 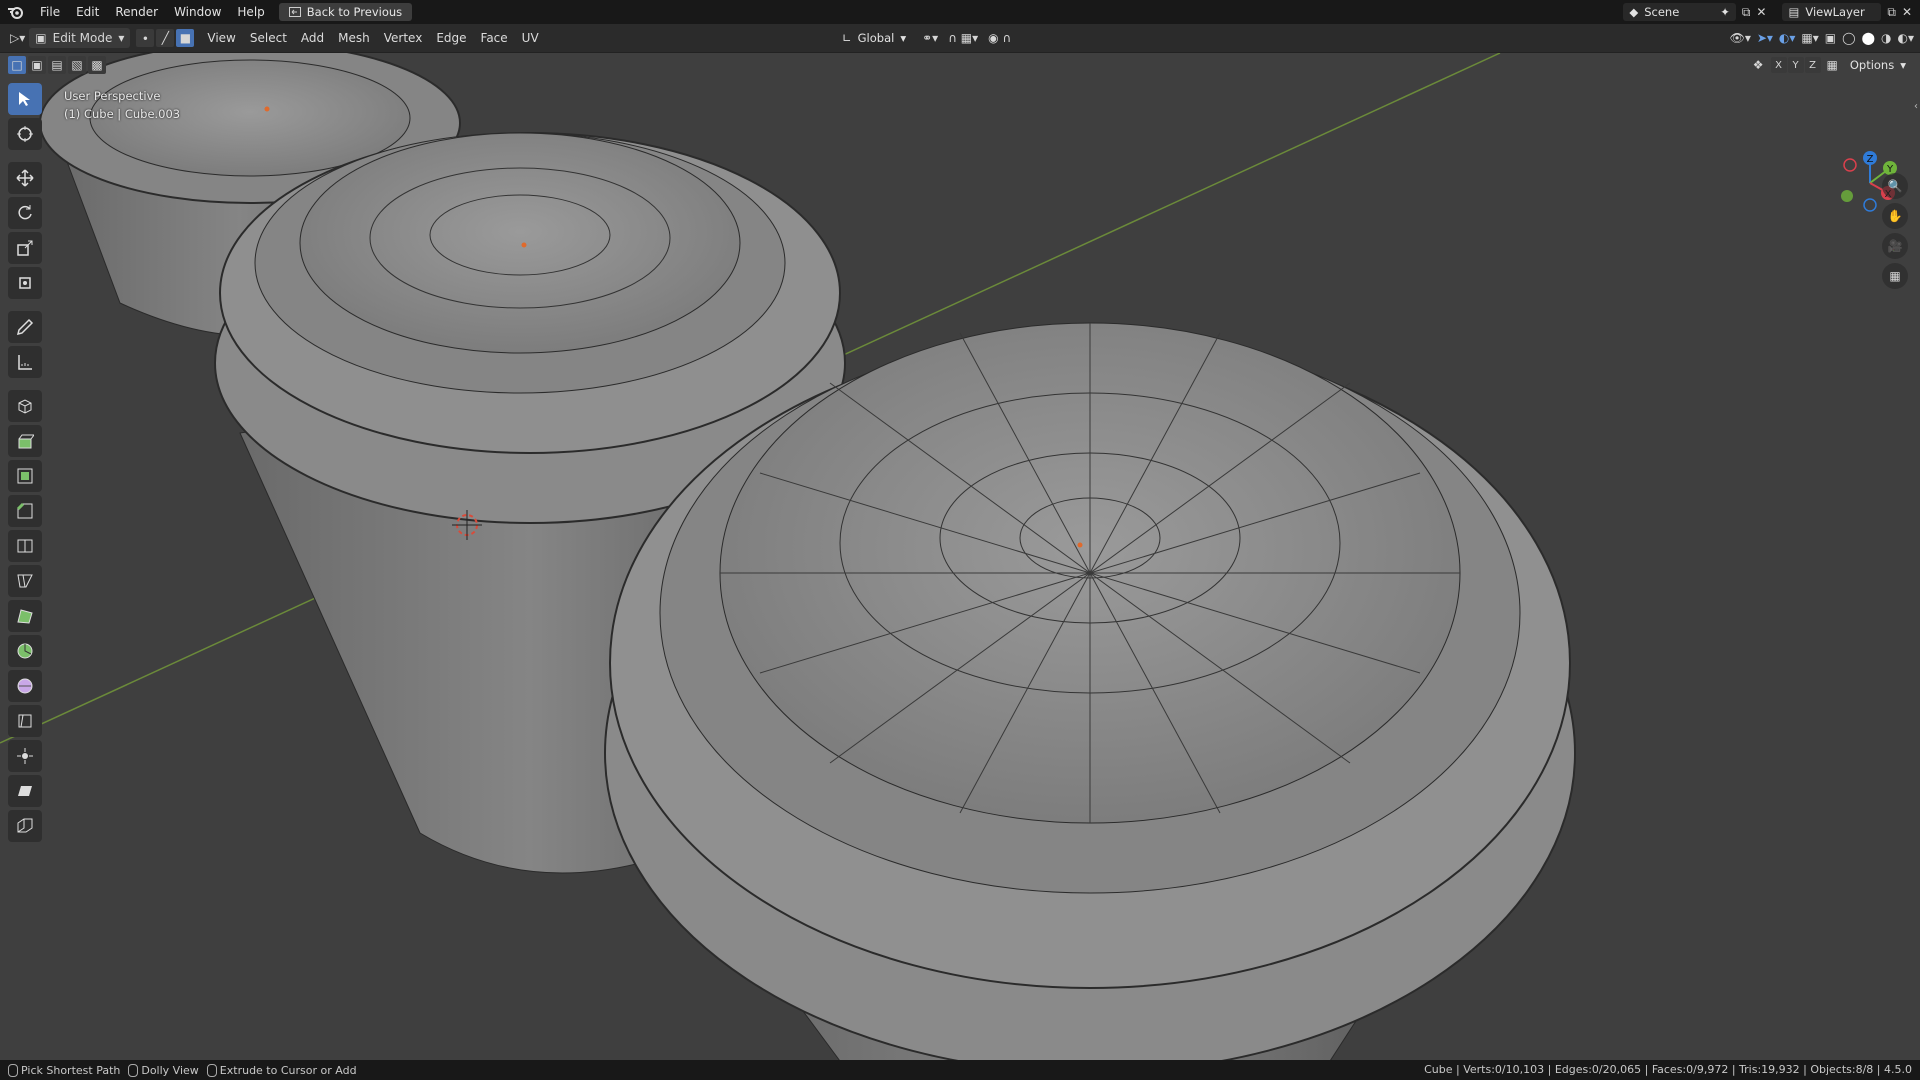 I want to click on delete-viewlayer-icon: ✕, so click(x=1907, y=12).